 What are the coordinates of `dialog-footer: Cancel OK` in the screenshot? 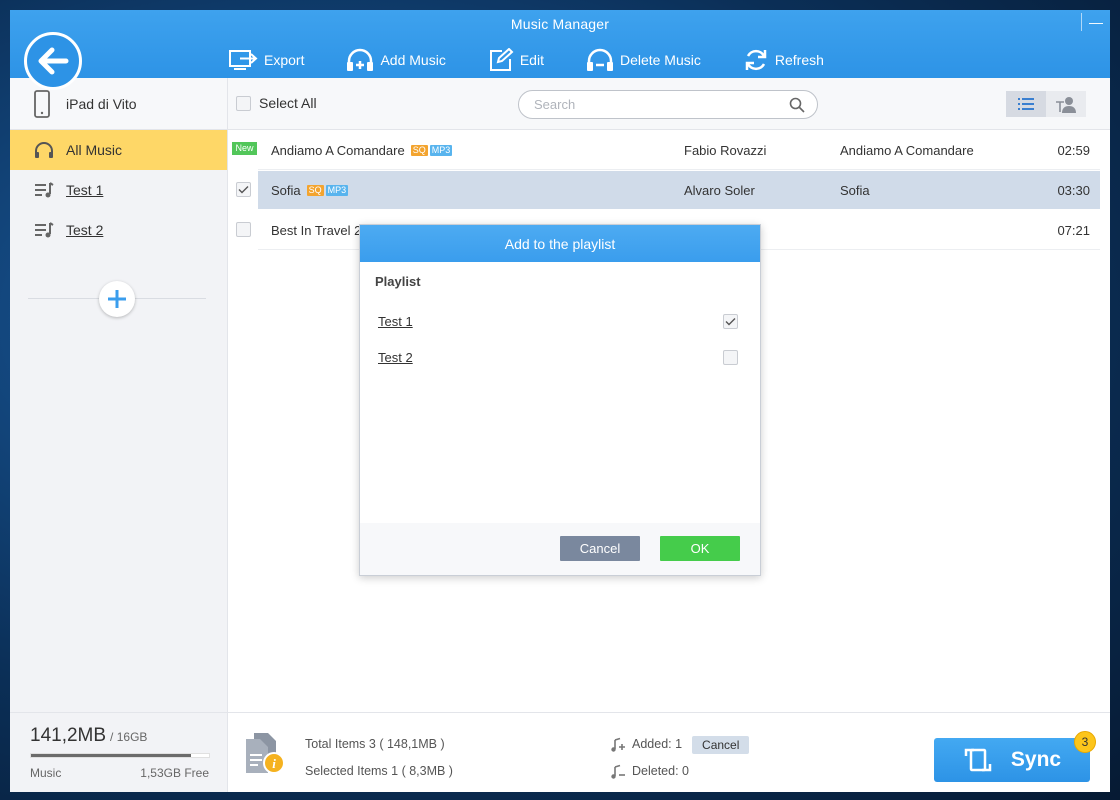 It's located at (560, 549).